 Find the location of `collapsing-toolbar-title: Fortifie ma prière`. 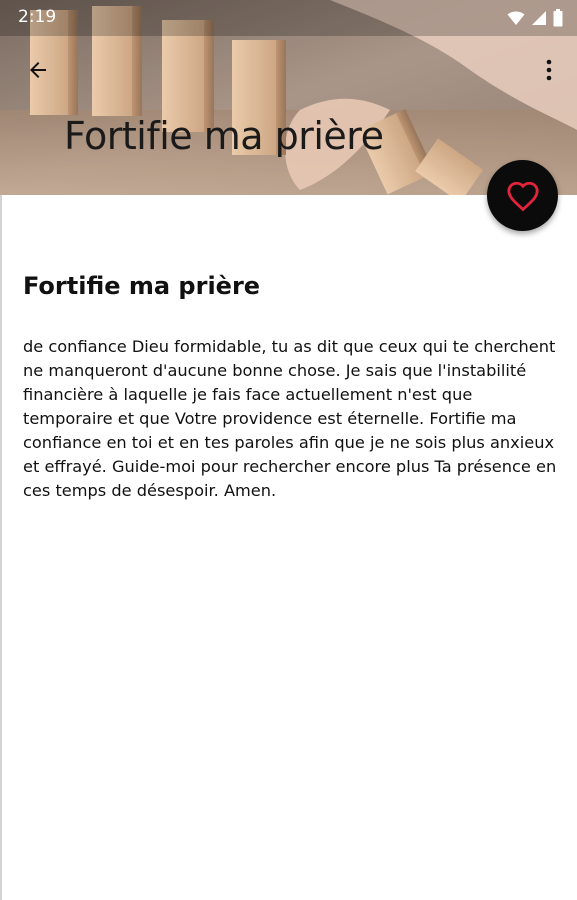

collapsing-toolbar-title: Fortifie ma prière is located at coordinates (224, 136).